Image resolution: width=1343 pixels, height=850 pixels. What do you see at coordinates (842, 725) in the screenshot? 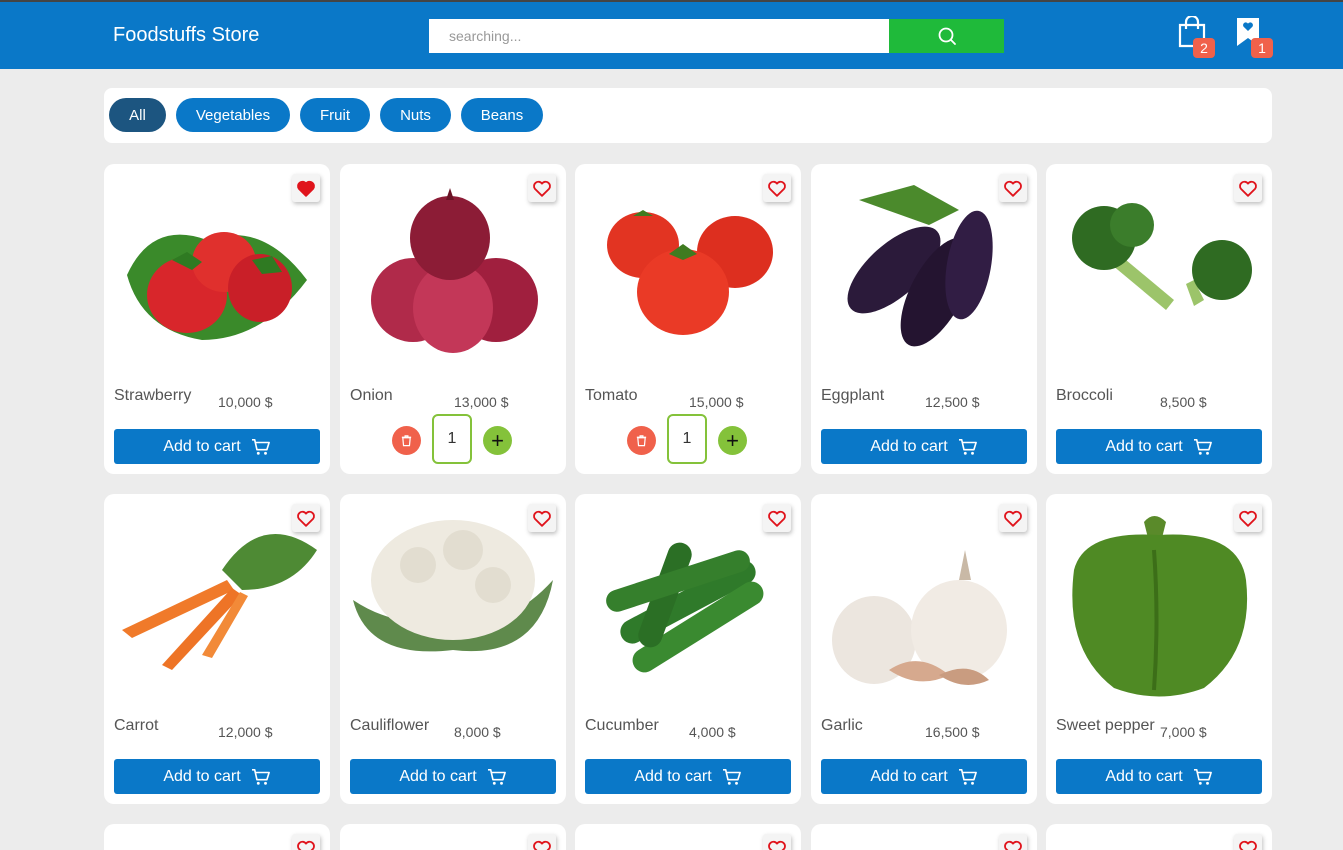
I see `product-name: Garlic` at bounding box center [842, 725].